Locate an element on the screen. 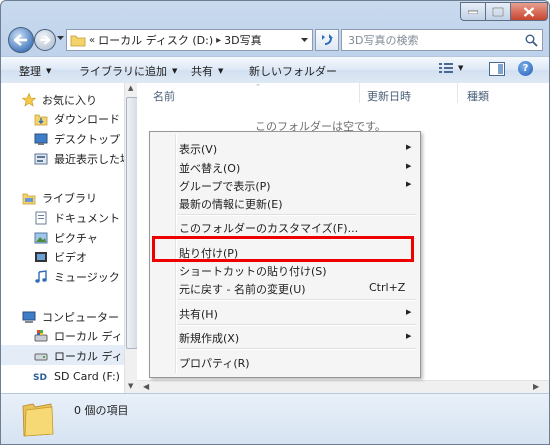 The image size is (550, 445). close-icon is located at coordinates (529, 11).